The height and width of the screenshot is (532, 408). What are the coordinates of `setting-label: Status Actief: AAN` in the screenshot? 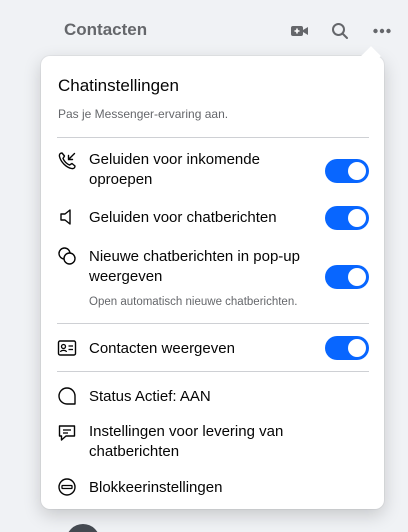 It's located at (150, 396).